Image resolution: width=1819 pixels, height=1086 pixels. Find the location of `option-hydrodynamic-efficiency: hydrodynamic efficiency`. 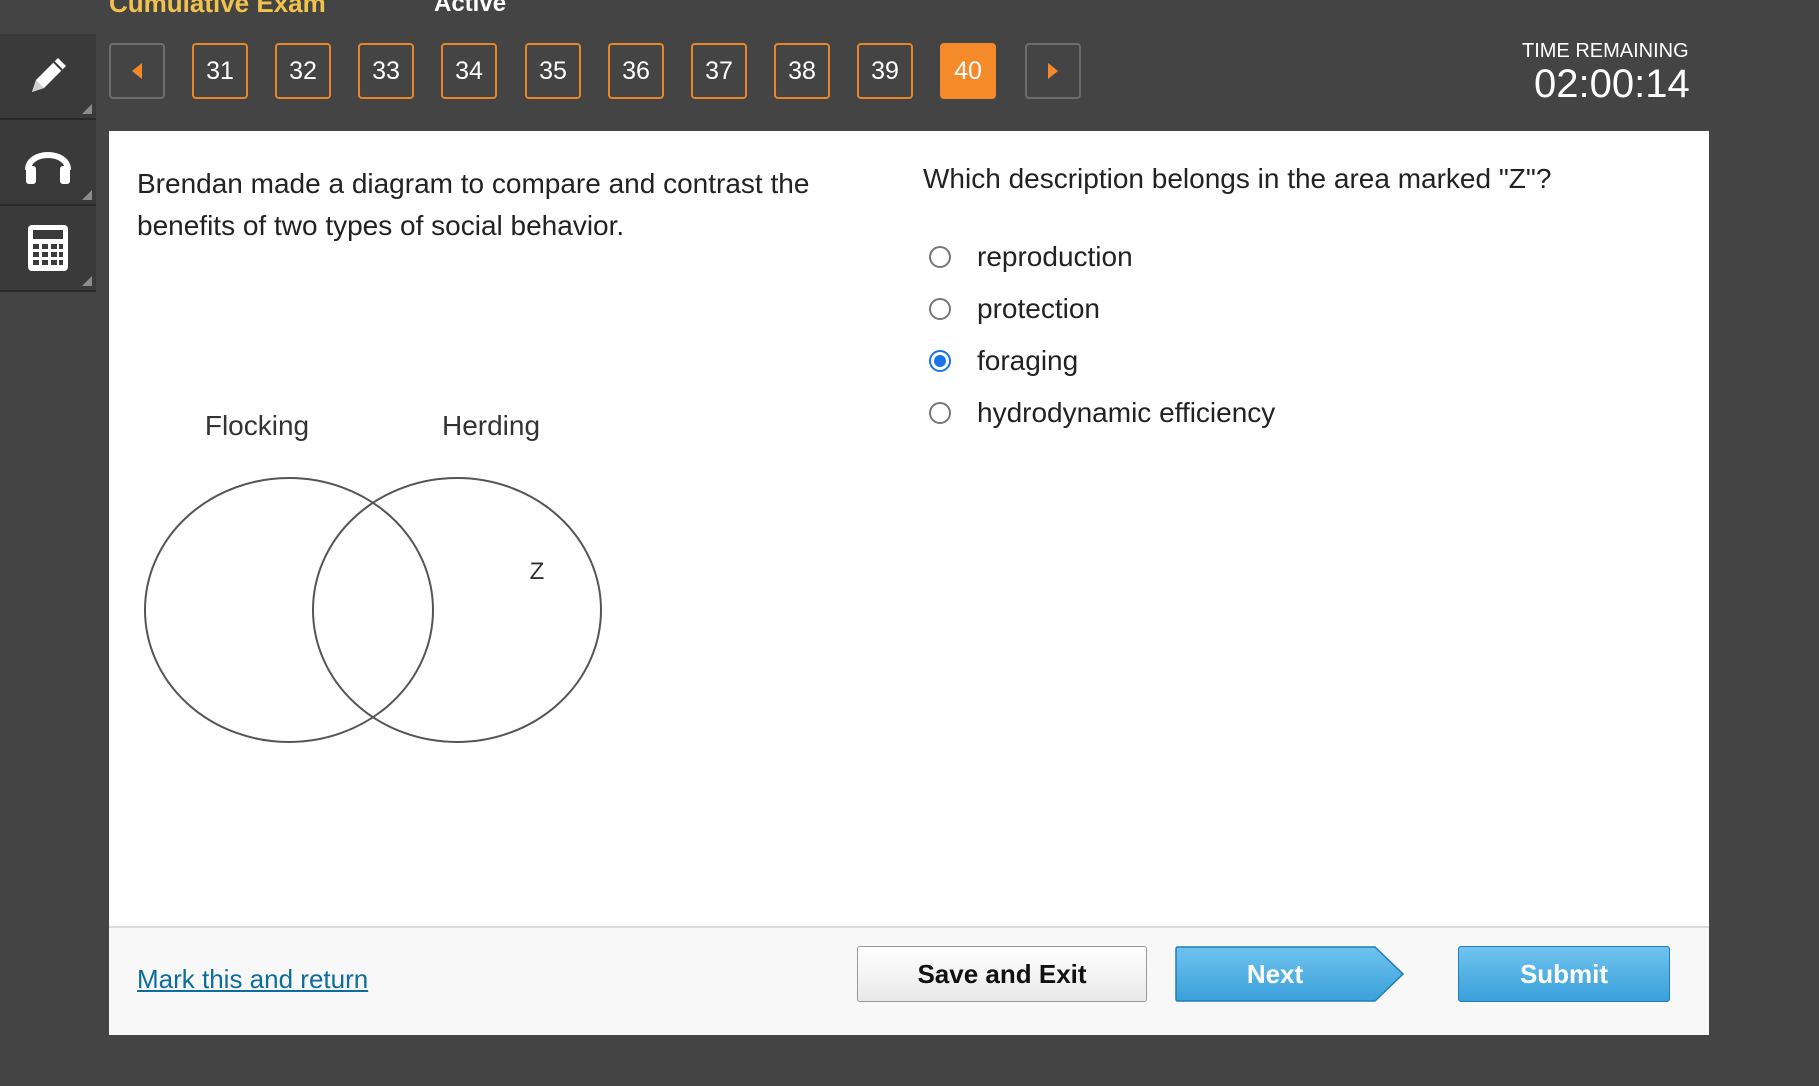

option-hydrodynamic-efficiency: hydrodynamic efficiency is located at coordinates (1102, 413).